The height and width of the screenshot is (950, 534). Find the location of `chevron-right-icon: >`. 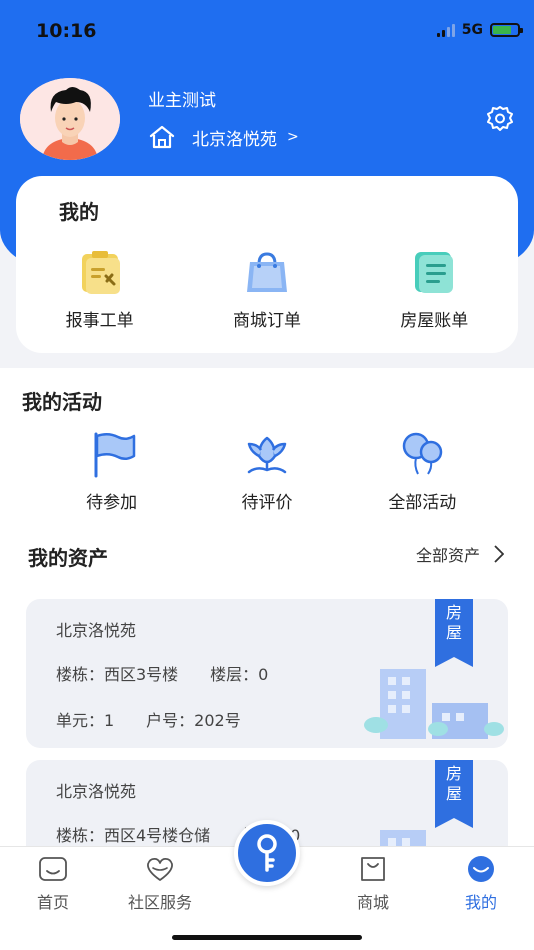

chevron-right-icon: > is located at coordinates (293, 137).